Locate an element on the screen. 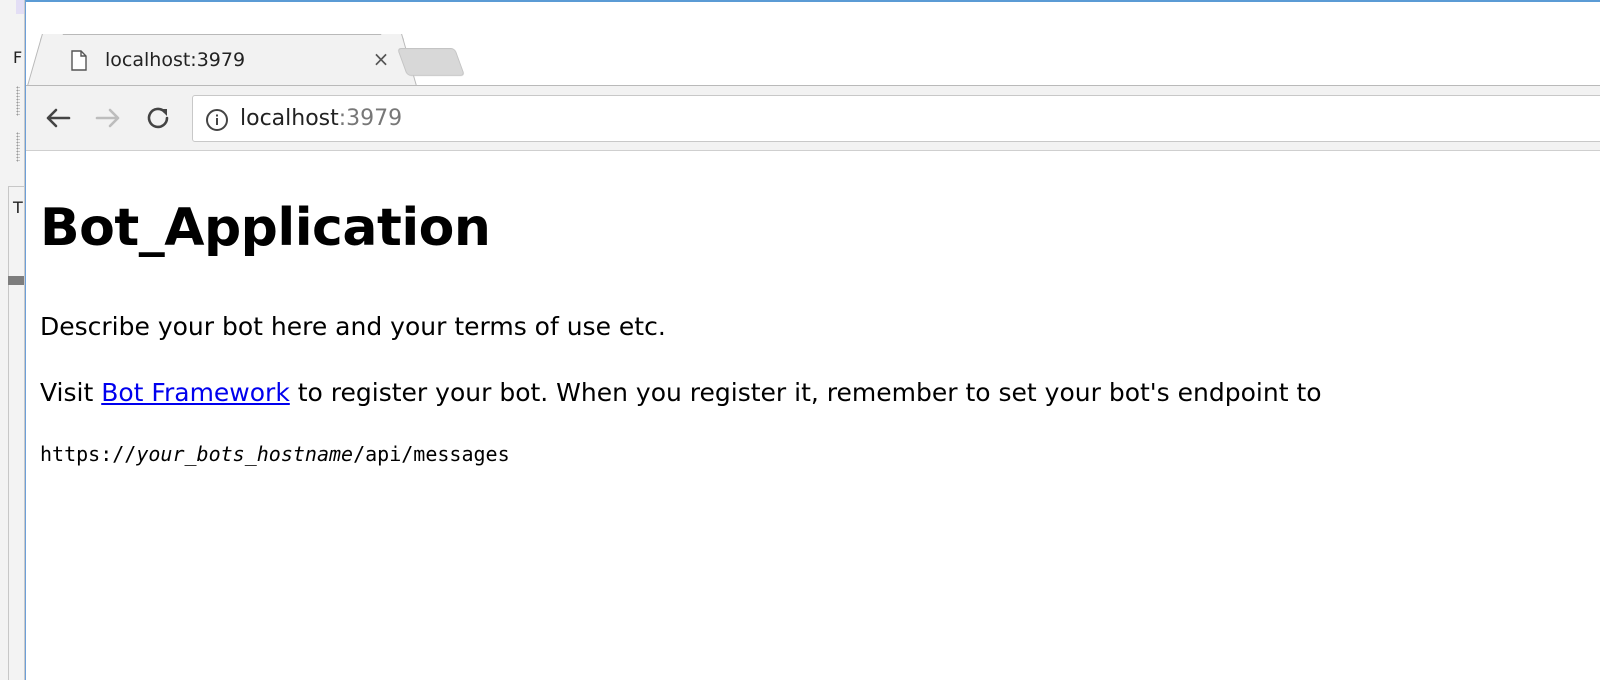  background-app-edge: F T is located at coordinates (12, 340).